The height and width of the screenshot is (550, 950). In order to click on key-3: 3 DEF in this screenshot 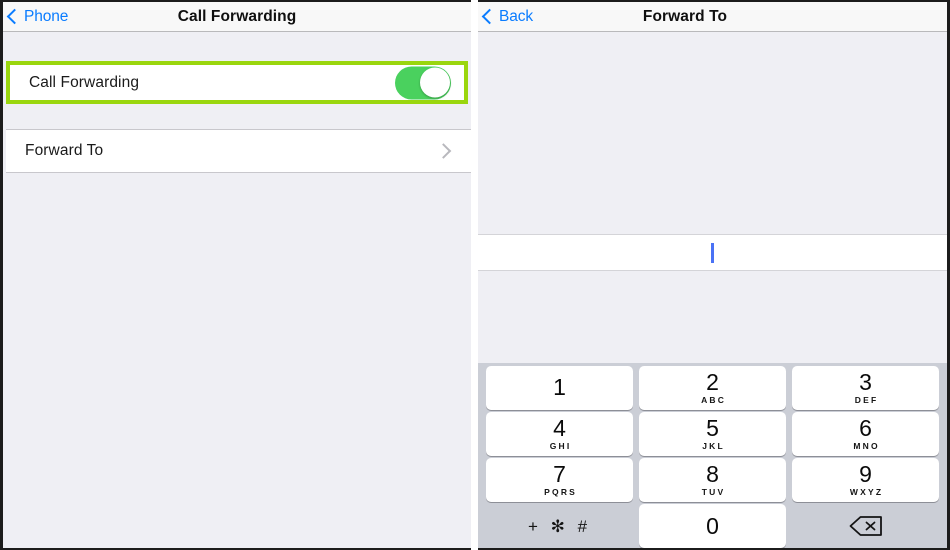, I will do `click(865, 388)`.